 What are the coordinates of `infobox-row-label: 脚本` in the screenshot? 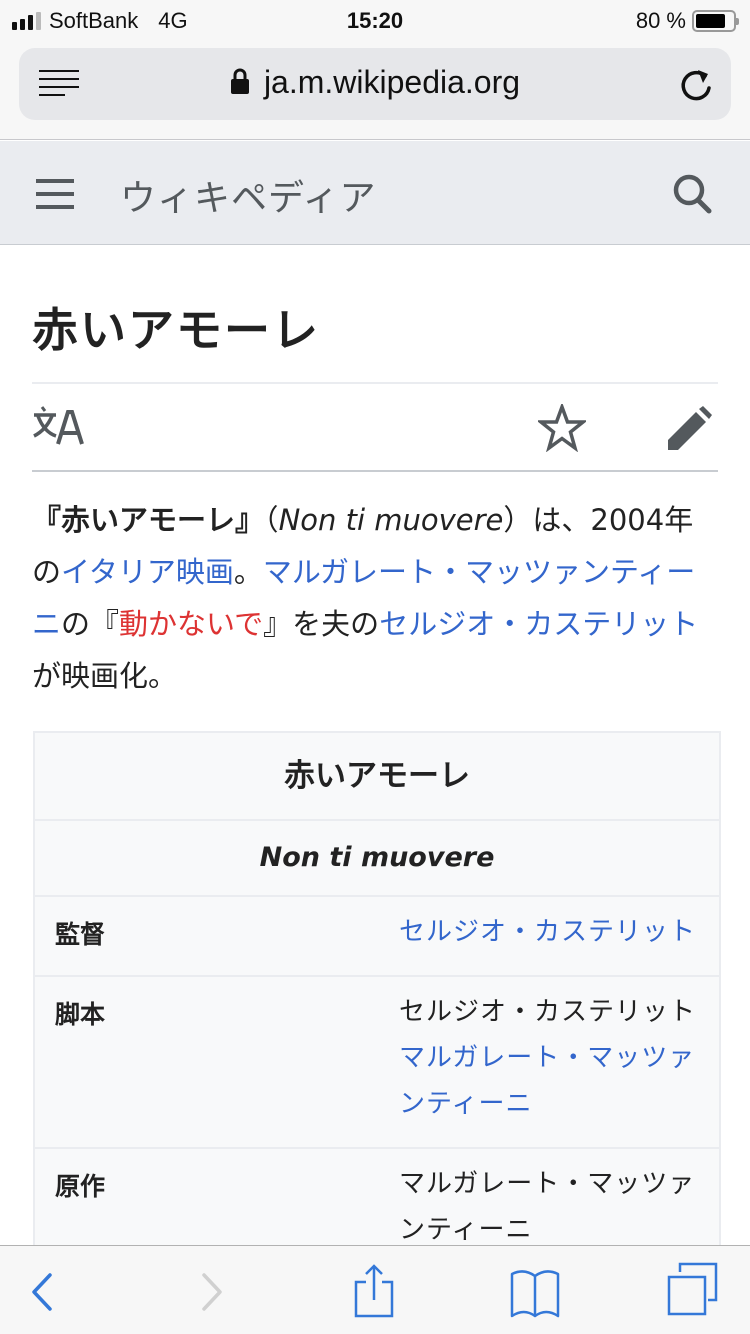 It's located at (80, 1014).